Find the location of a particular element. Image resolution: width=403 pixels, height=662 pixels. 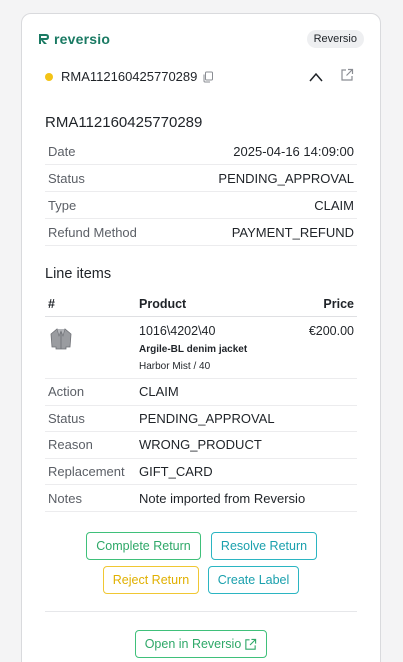

integration-tag: Reversio is located at coordinates (335, 39).